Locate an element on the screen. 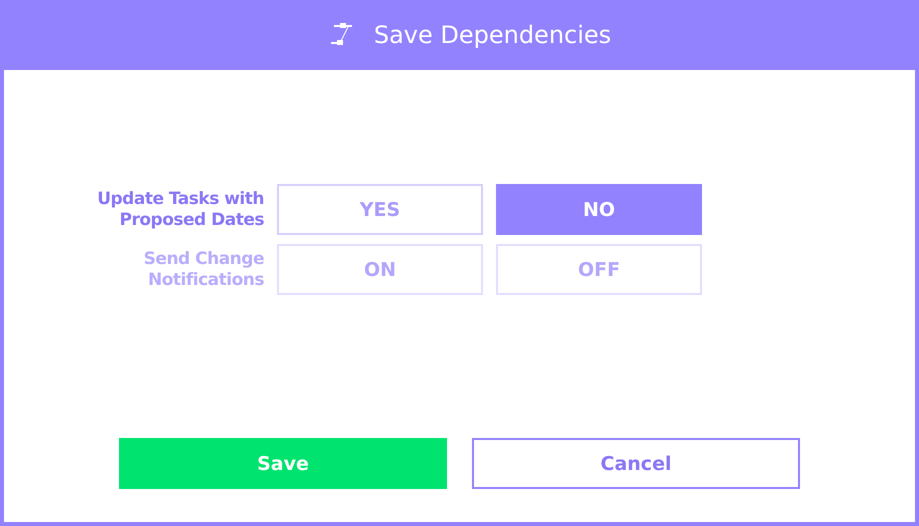 This screenshot has height=526, width=919. cancel-button: Cancel is located at coordinates (636, 463).